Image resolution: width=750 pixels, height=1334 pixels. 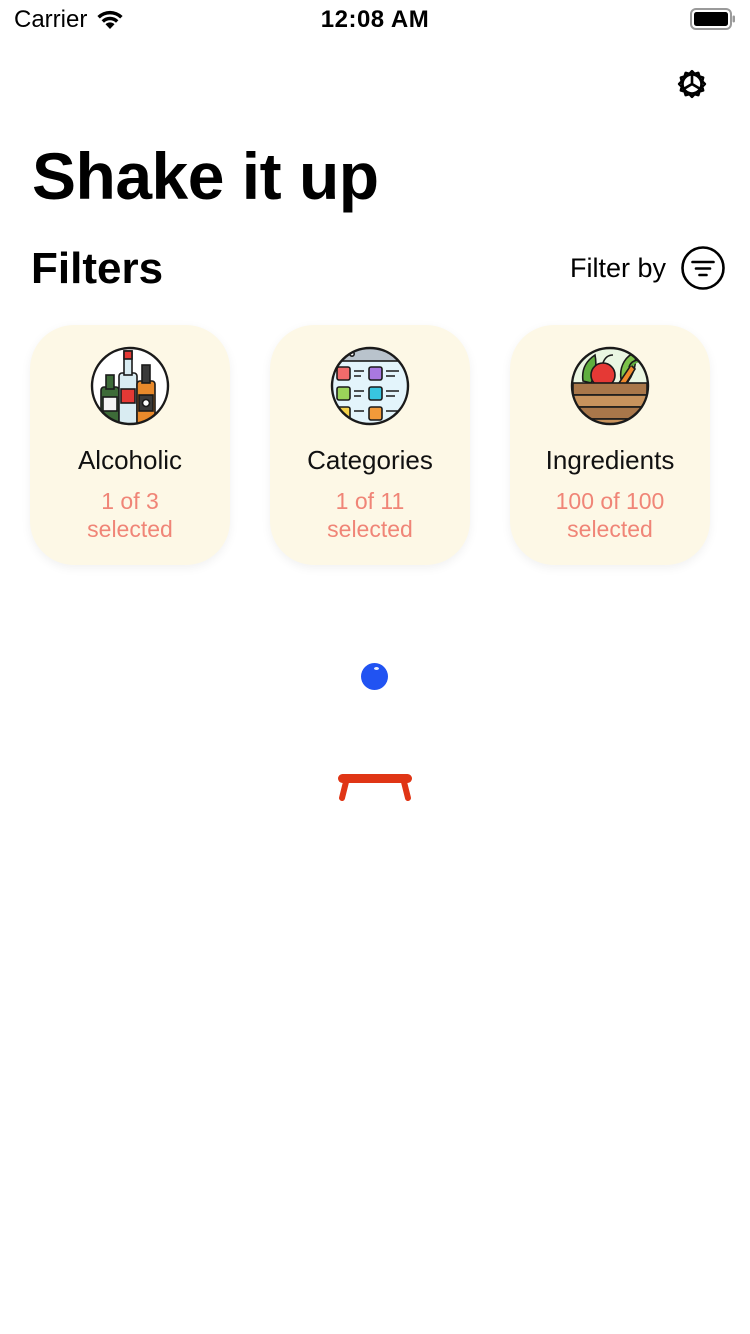 I want to click on filter-by-label: Filter by, so click(x=617, y=267).